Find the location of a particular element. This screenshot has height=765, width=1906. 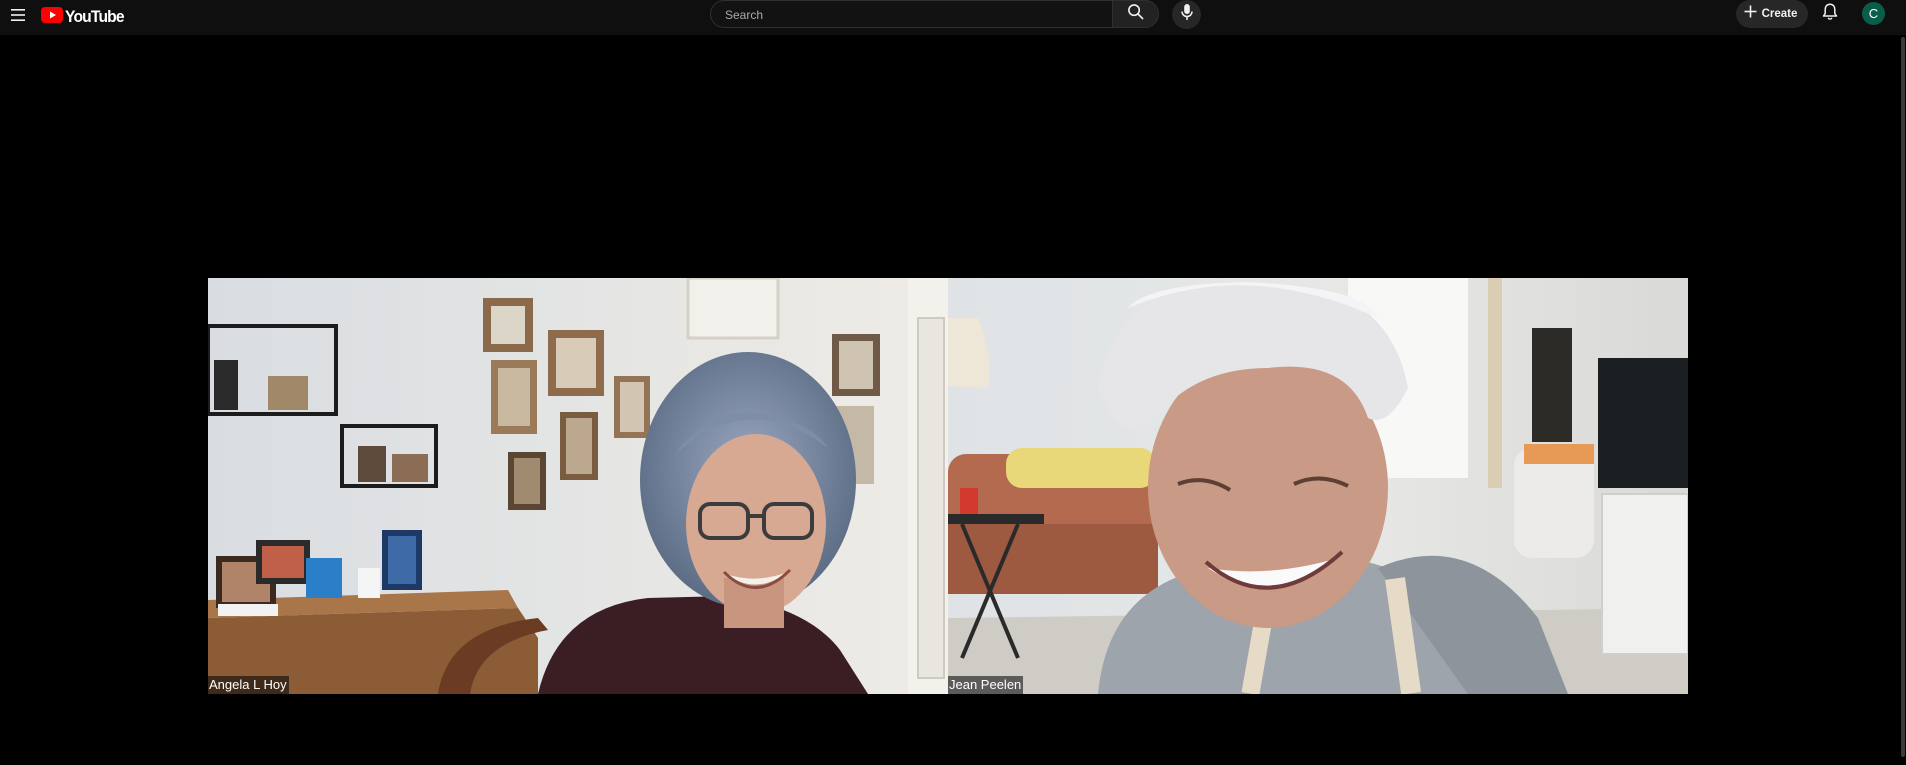

participant-name-label: Jean Peelen is located at coordinates (986, 685).